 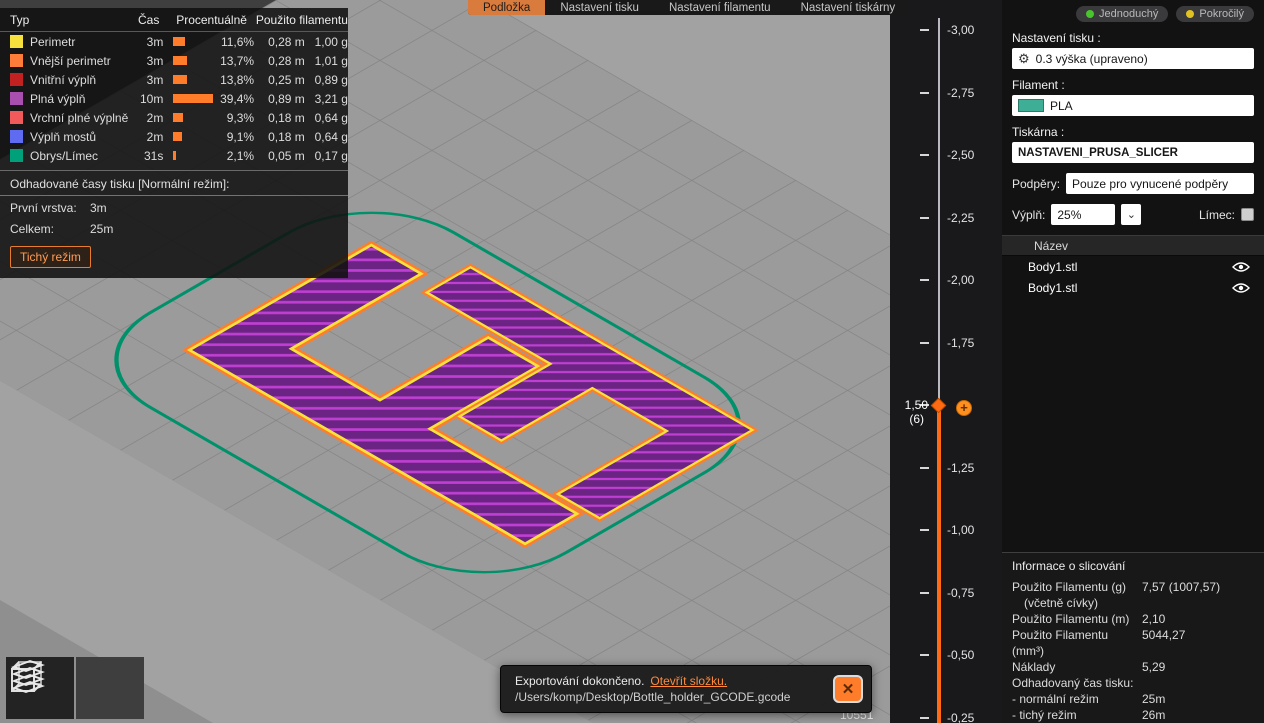 I want to click on tab-print-settings: Nastavení tisku, so click(x=599, y=7).